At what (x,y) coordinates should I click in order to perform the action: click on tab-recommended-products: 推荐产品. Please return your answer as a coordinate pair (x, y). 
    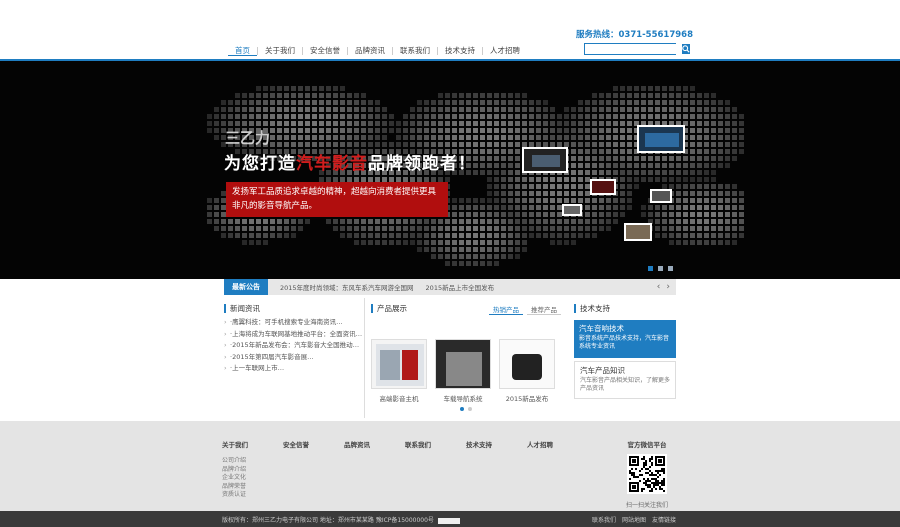
    Looking at the image, I should click on (544, 309).